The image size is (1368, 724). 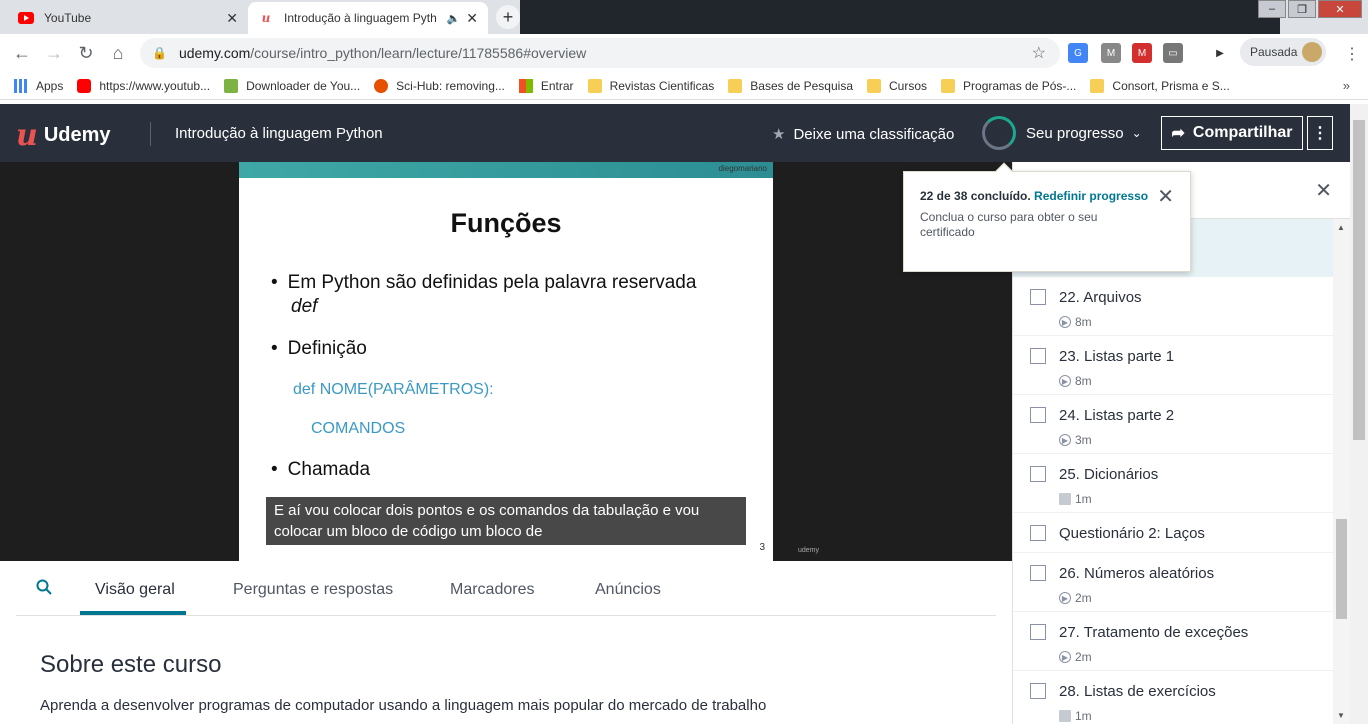 What do you see at coordinates (1065, 499) in the screenshot?
I see `document-icon` at bounding box center [1065, 499].